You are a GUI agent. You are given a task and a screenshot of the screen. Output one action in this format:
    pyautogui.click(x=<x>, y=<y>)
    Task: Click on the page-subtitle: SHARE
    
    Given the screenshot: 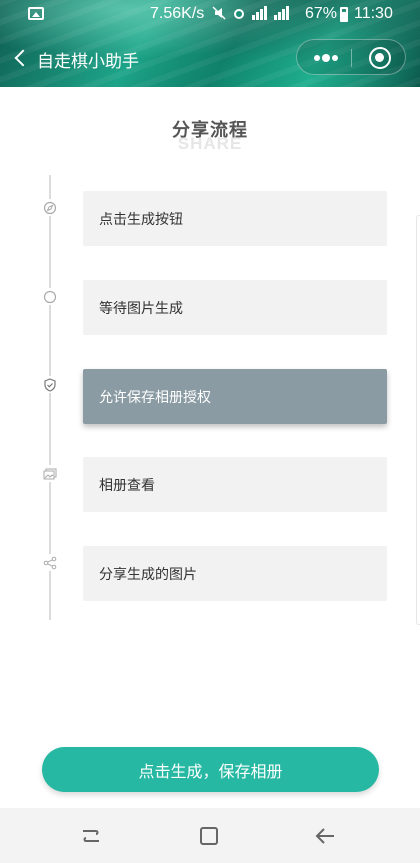 What is the action you would take?
    pyautogui.click(x=210, y=143)
    